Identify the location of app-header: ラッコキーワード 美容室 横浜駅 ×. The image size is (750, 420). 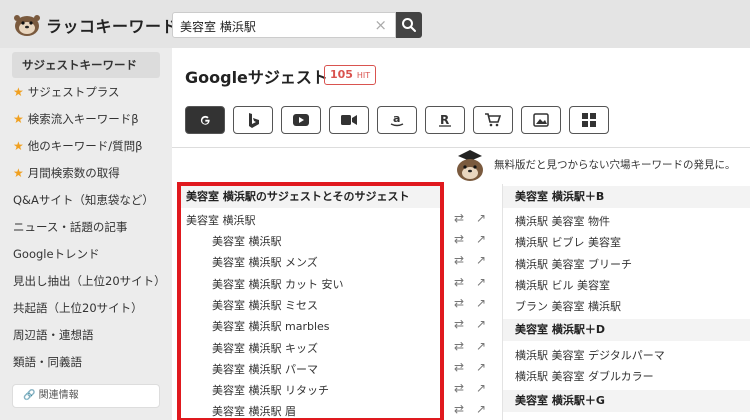
(375, 24).